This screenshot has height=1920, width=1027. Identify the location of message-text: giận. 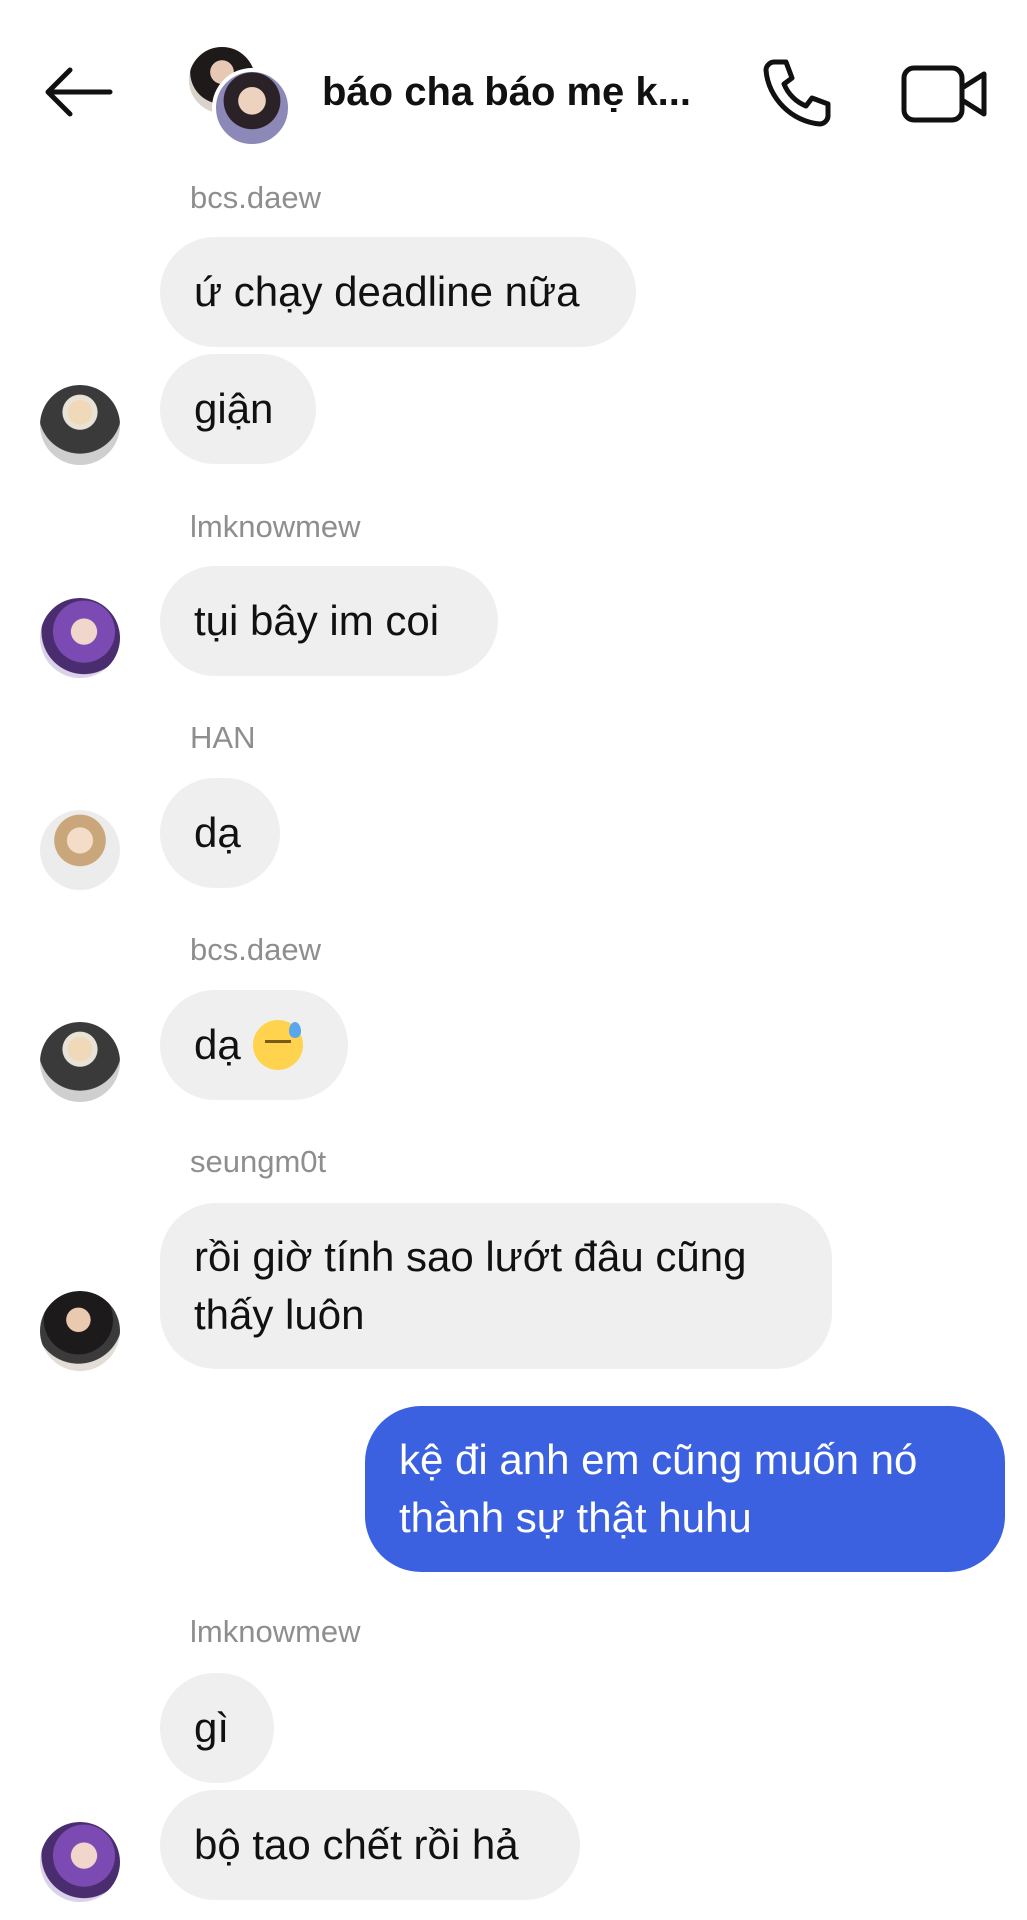
(234, 408).